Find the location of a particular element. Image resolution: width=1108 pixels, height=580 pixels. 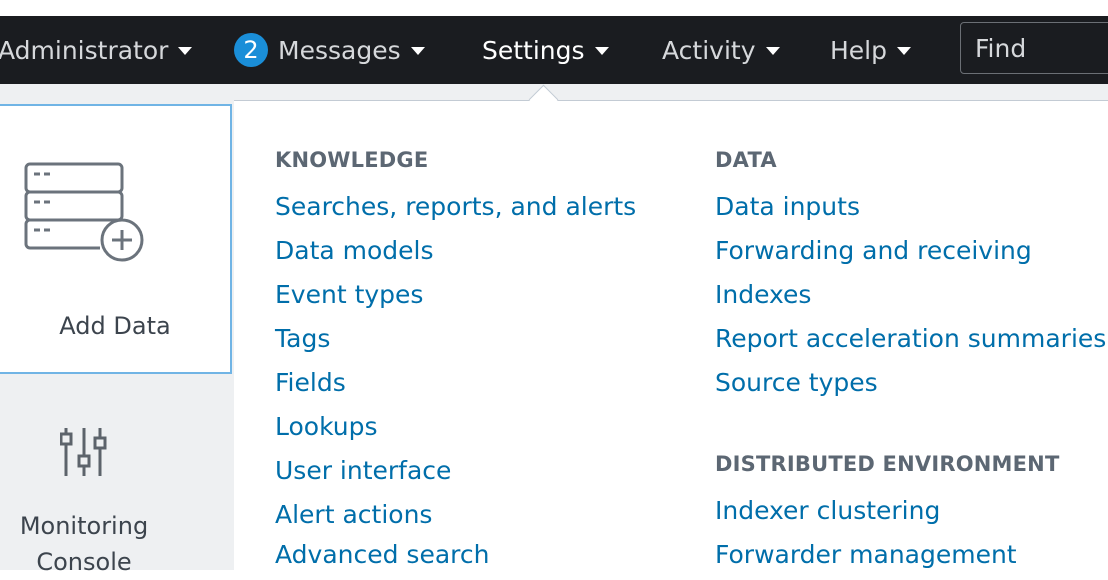

section-title-knowledge: KNOWLEDGE is located at coordinates (352, 160).